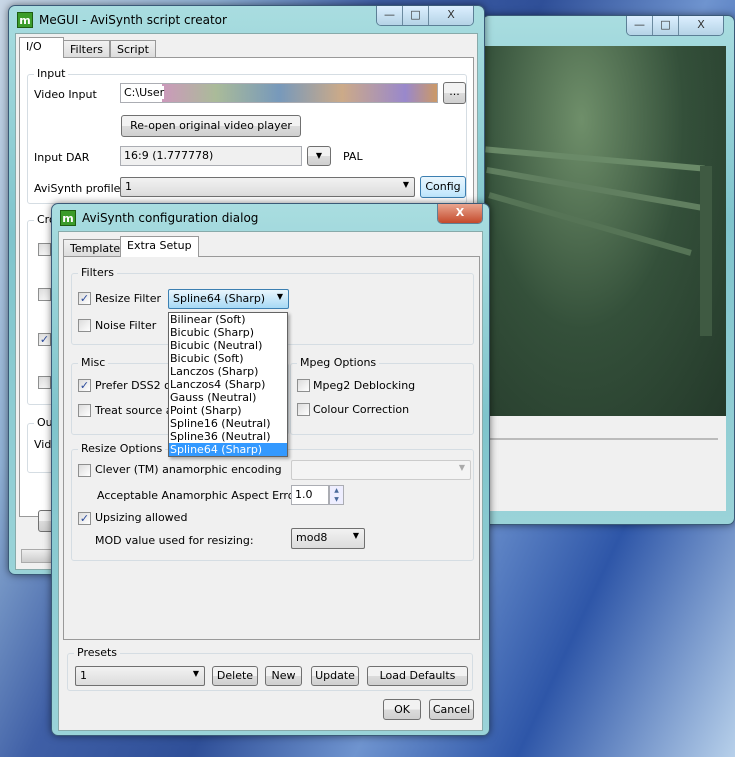 This screenshot has width=735, height=757. What do you see at coordinates (84, 298) in the screenshot?
I see `resize-filter-checkbox: ✓` at bounding box center [84, 298].